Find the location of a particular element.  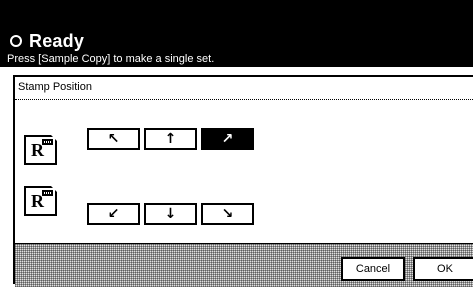

paper-top-stamp-icon: R is located at coordinates (40, 150).